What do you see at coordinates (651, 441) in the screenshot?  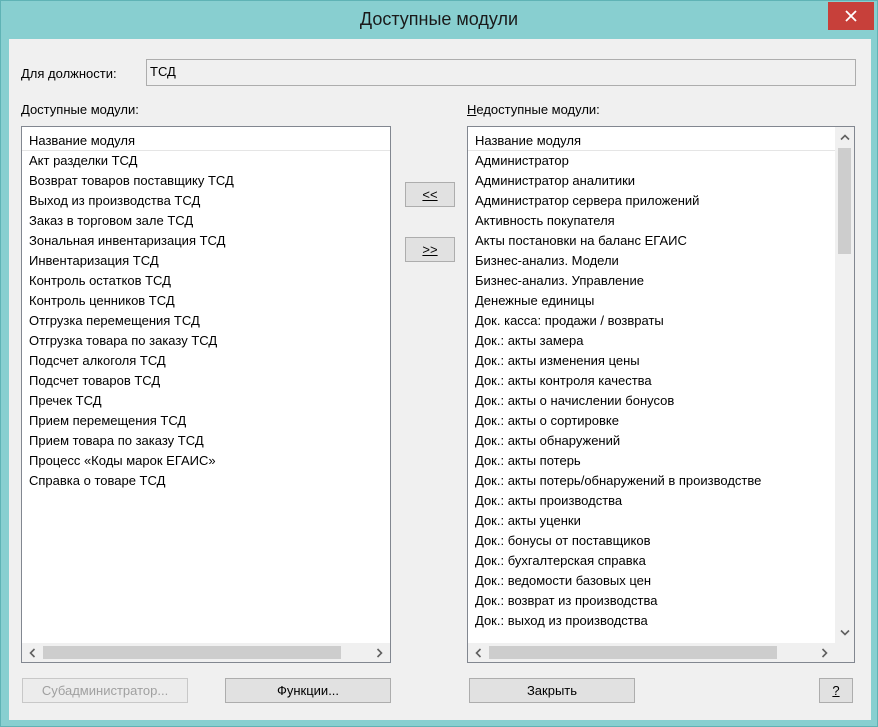 I see `list-item: Док.: акты обнаружений` at bounding box center [651, 441].